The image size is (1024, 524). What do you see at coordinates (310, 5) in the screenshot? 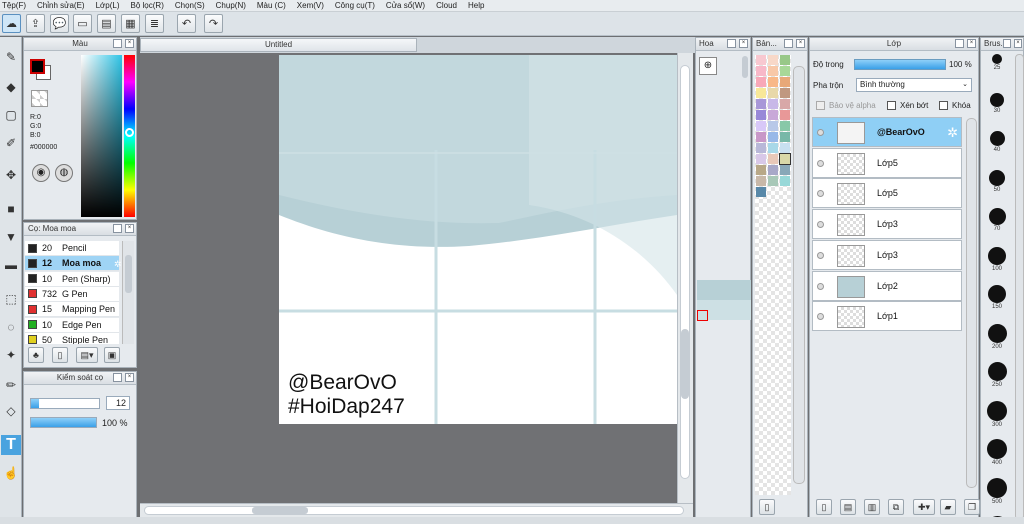
I see `menu-item: Xem(V)` at bounding box center [310, 5].